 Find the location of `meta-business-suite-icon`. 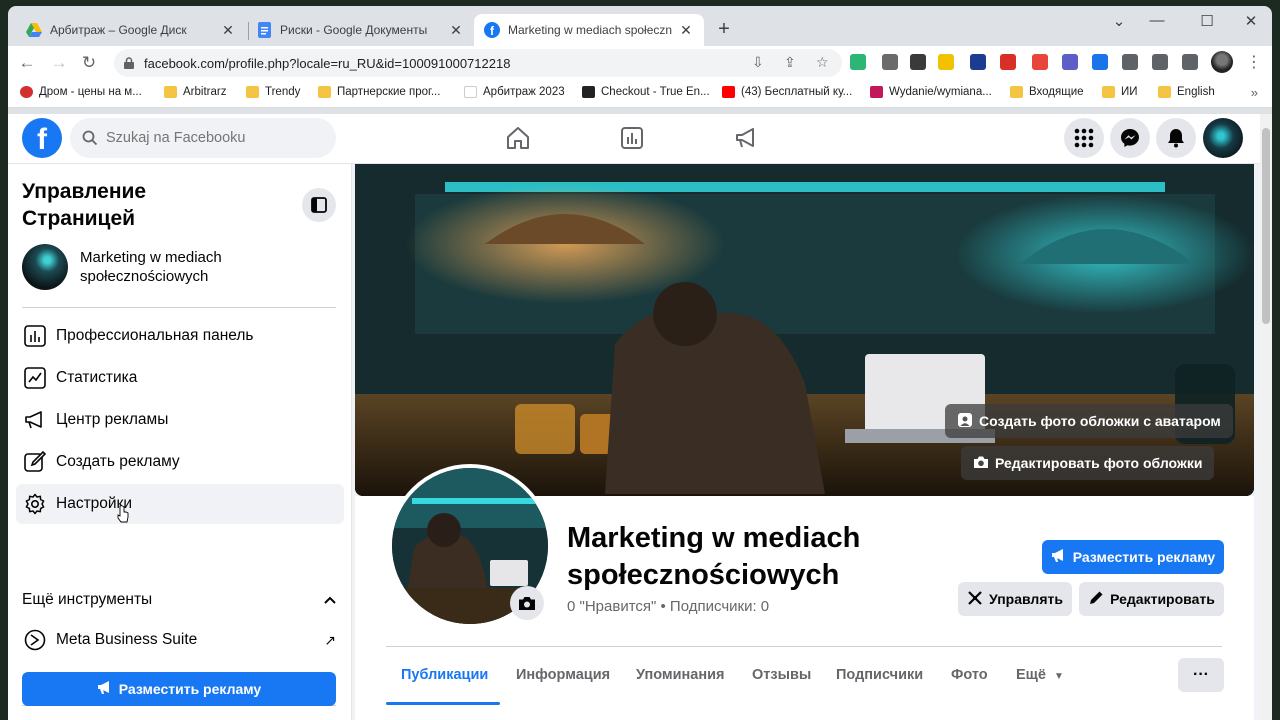

meta-business-suite-icon is located at coordinates (35, 640).